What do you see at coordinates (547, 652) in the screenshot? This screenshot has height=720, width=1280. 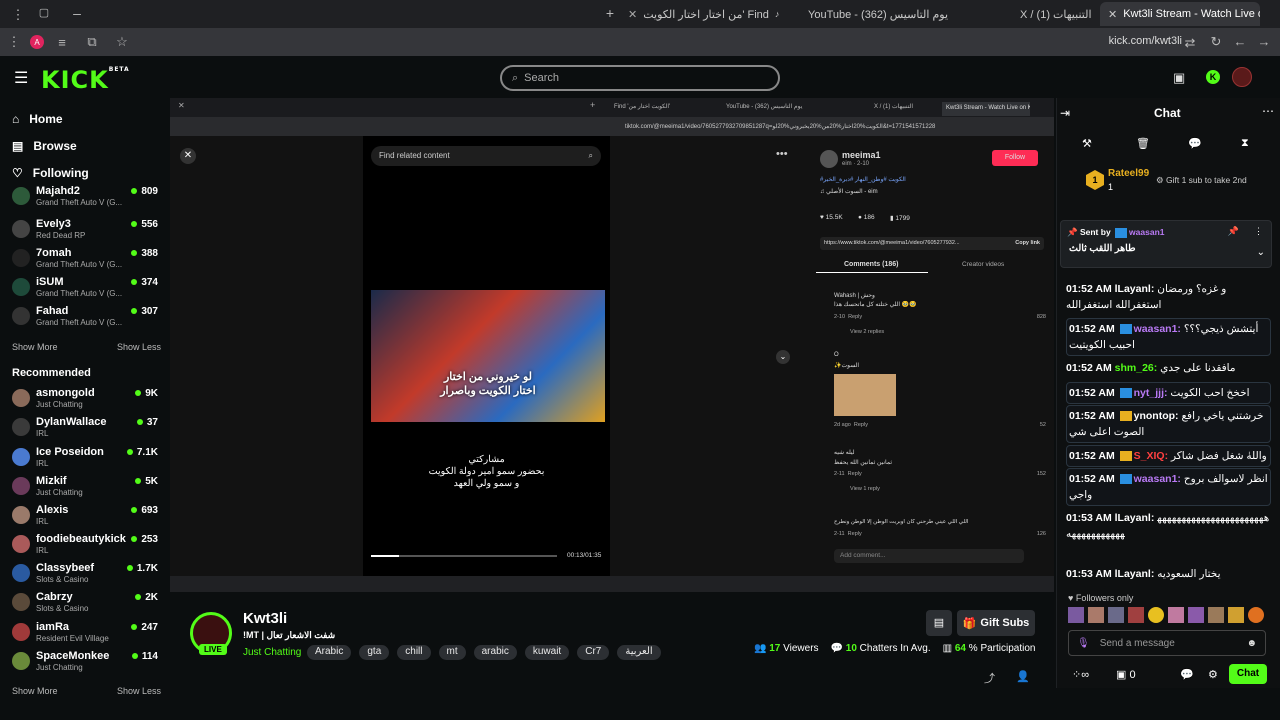 I see `tag: kuwait` at bounding box center [547, 652].